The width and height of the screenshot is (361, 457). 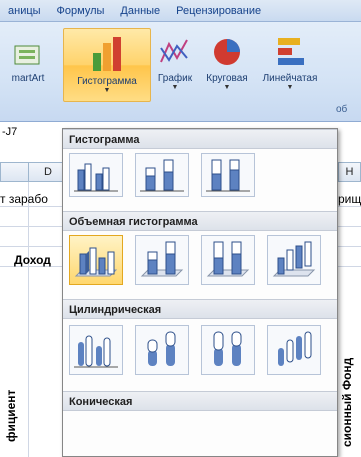 What do you see at coordinates (107, 54) in the screenshot?
I see `histogram-chart-icon` at bounding box center [107, 54].